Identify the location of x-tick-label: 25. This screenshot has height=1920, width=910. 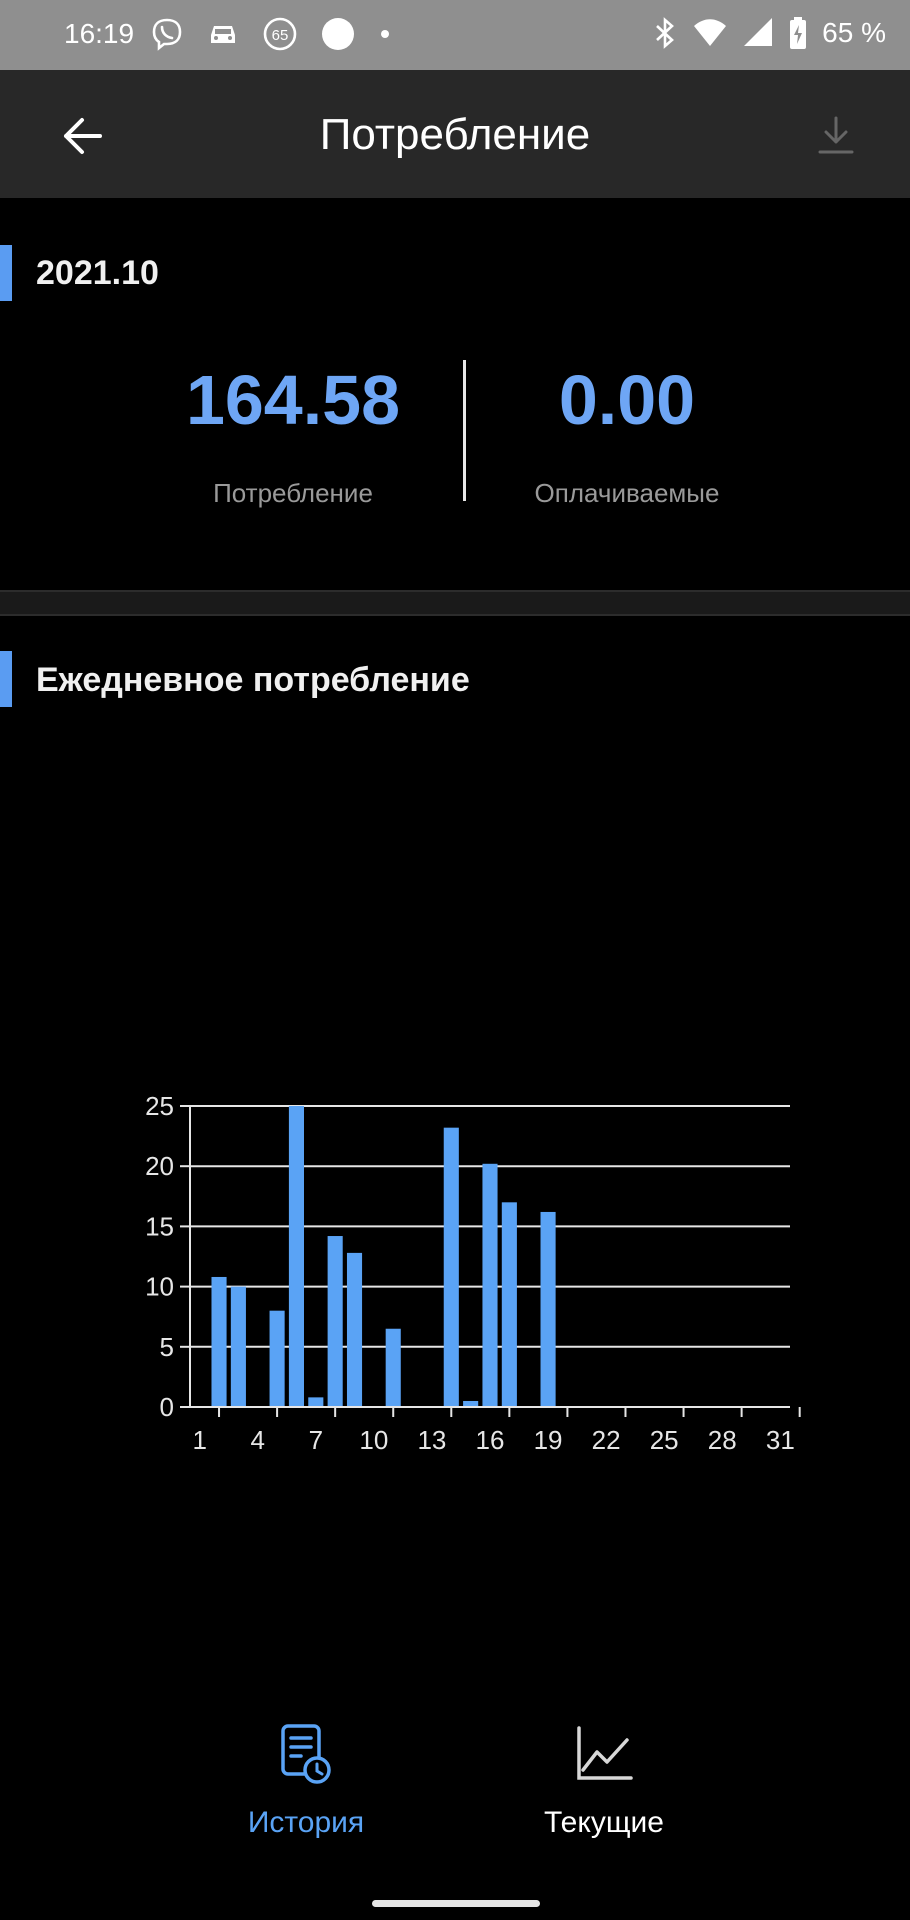
(664, 1440).